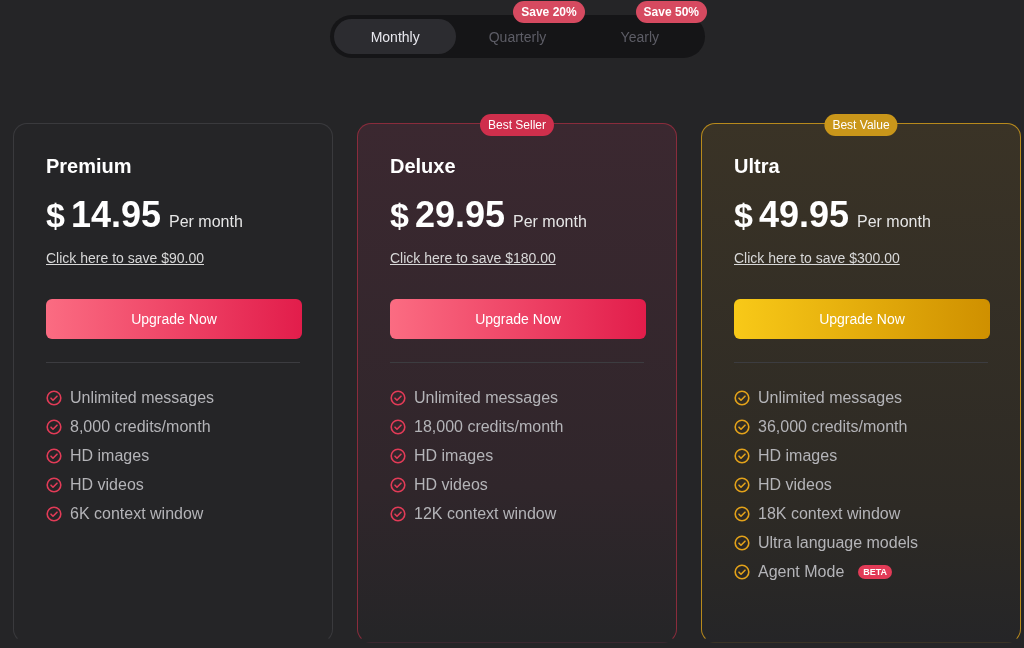 The width and height of the screenshot is (1024, 648). Describe the element at coordinates (140, 427) in the screenshot. I see `feature-text: 8,000 credits/month` at that location.